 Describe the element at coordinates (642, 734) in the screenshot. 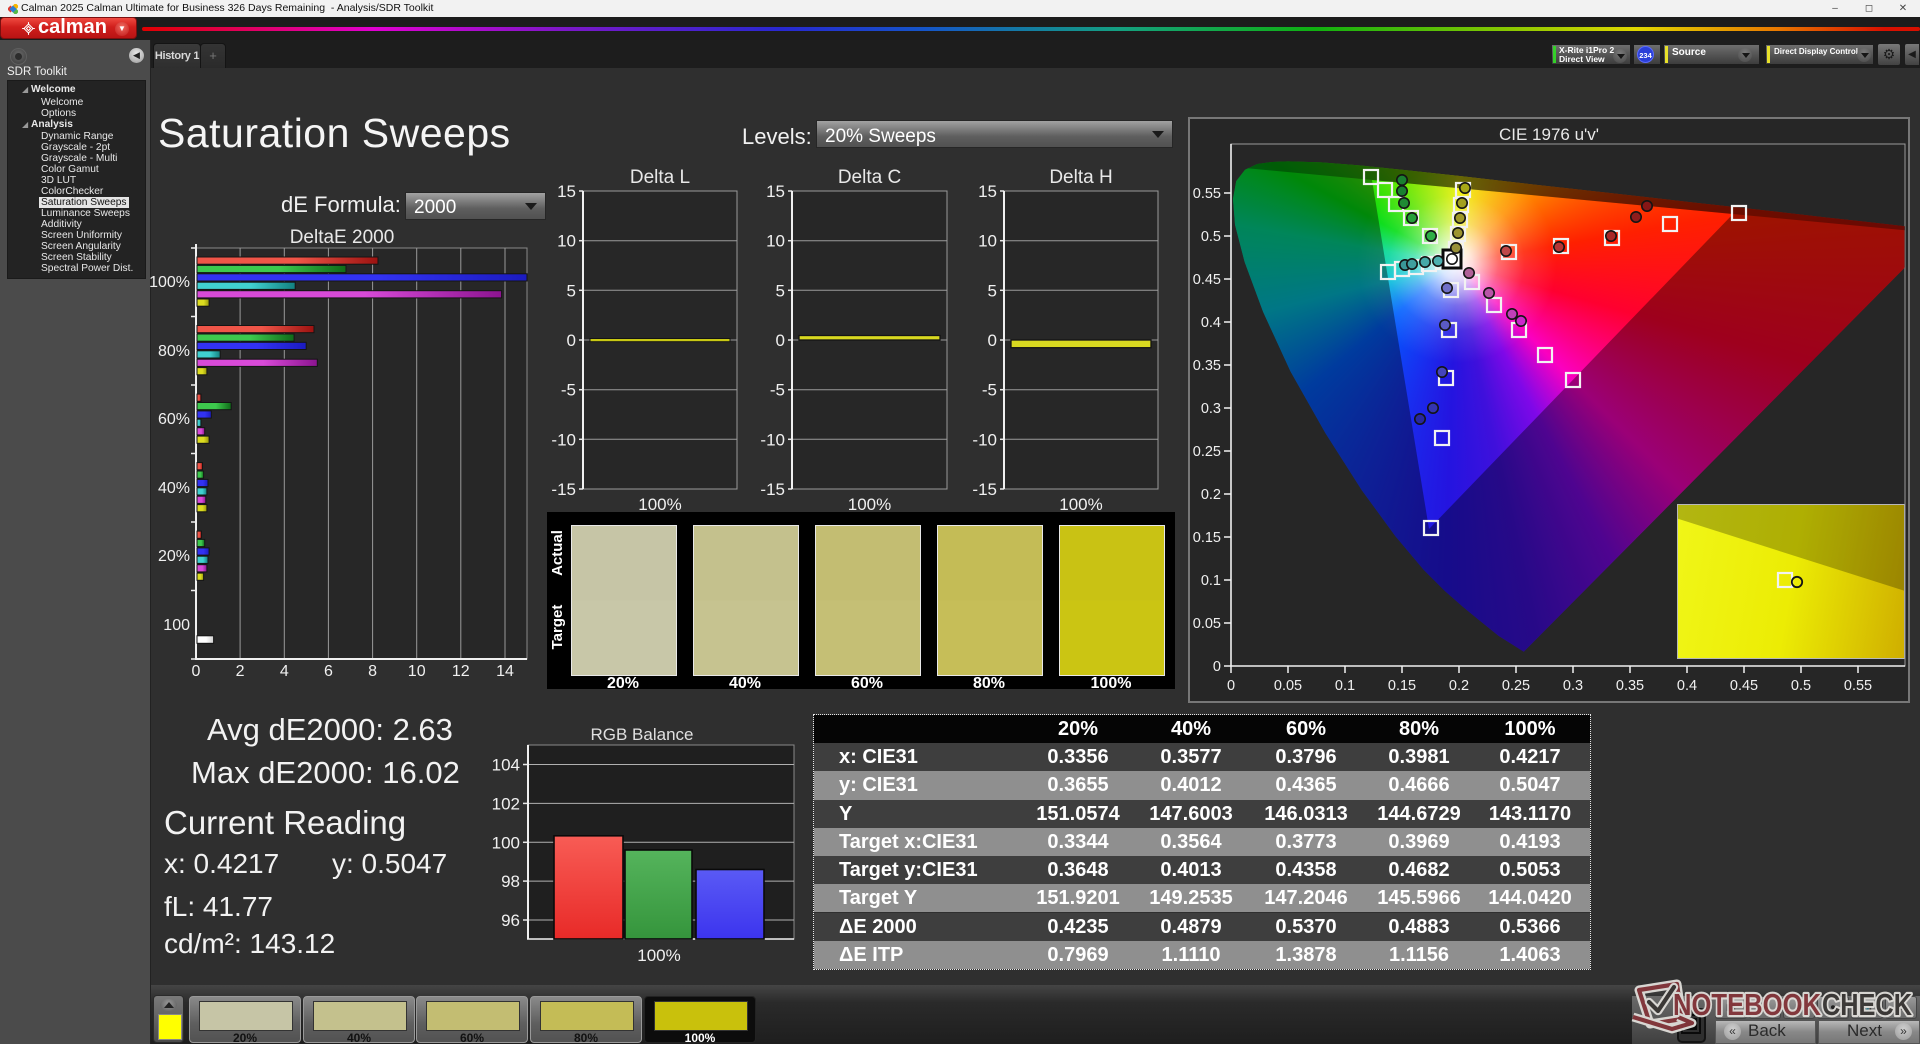

I see `svg-text: RGB Balance` at that location.